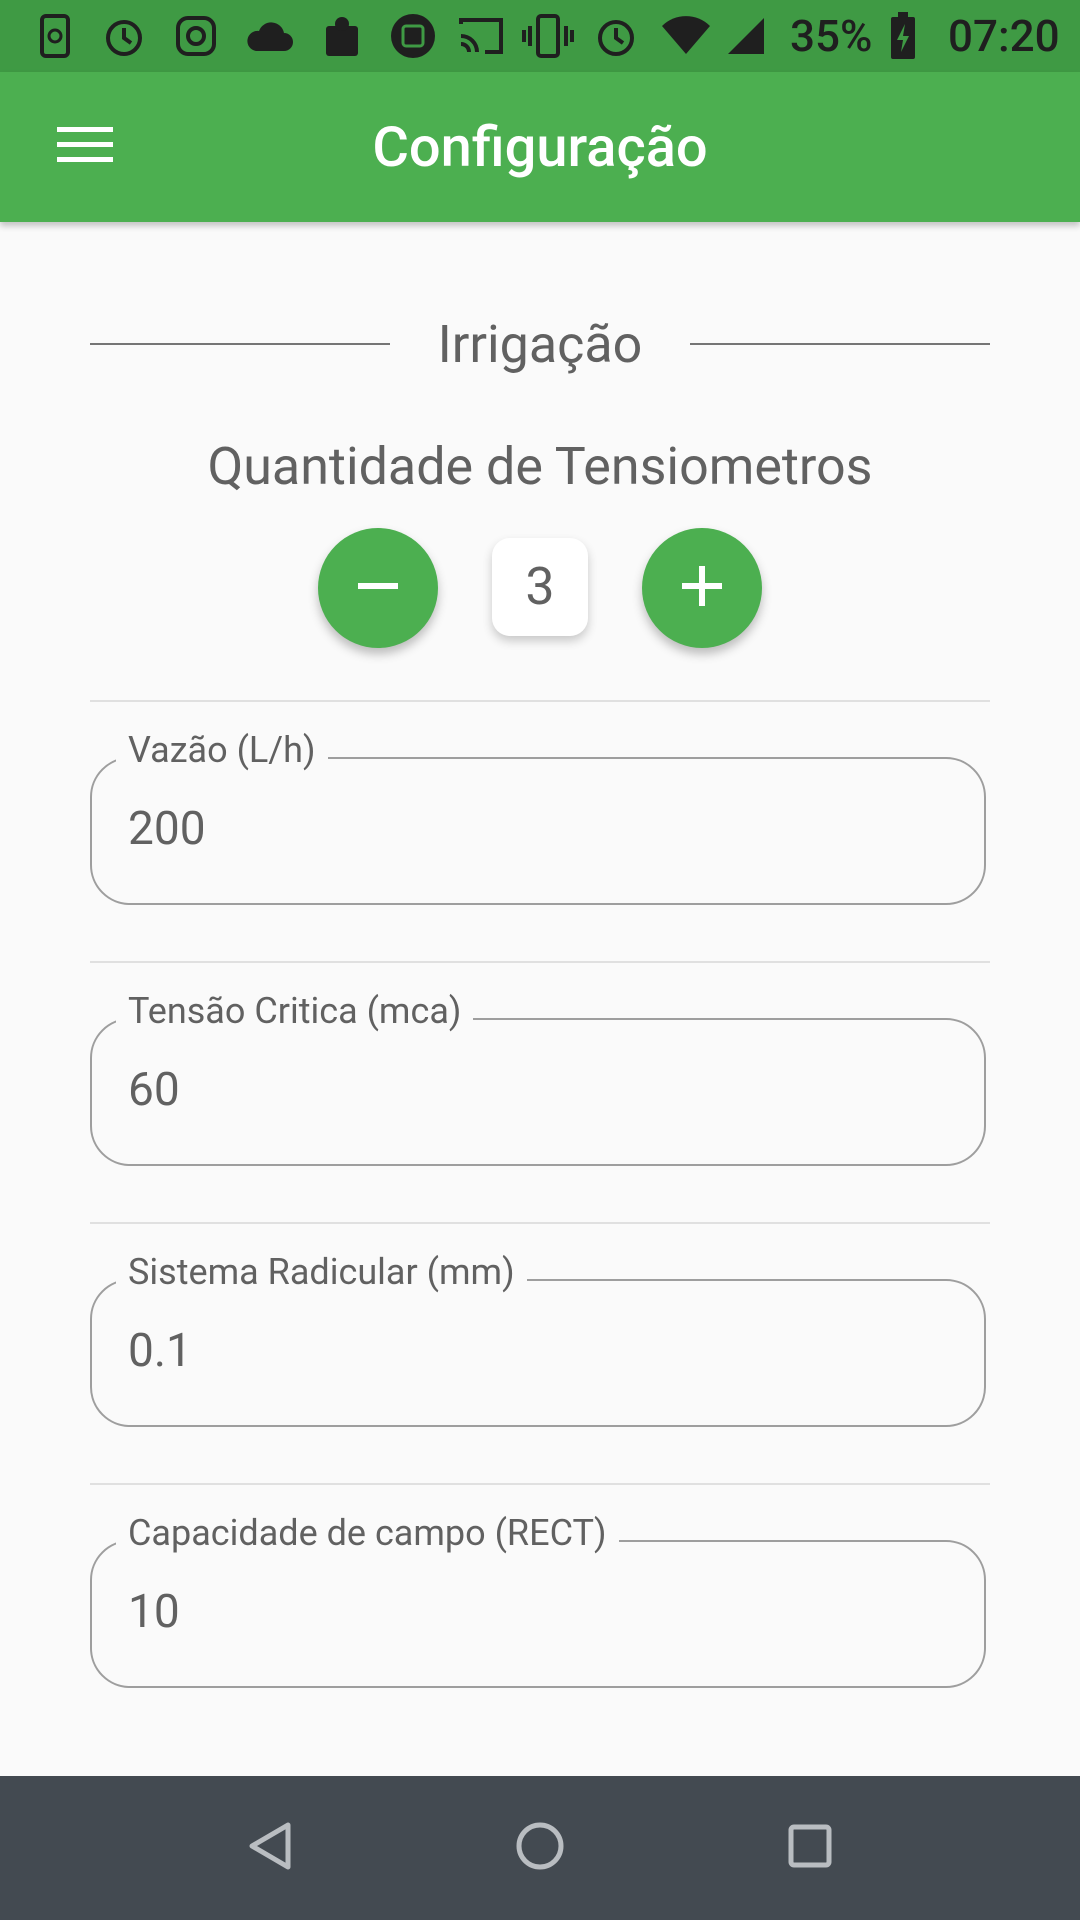 Image resolution: width=1080 pixels, height=1920 pixels. What do you see at coordinates (686, 36) in the screenshot?
I see `wifi-icon` at bounding box center [686, 36].